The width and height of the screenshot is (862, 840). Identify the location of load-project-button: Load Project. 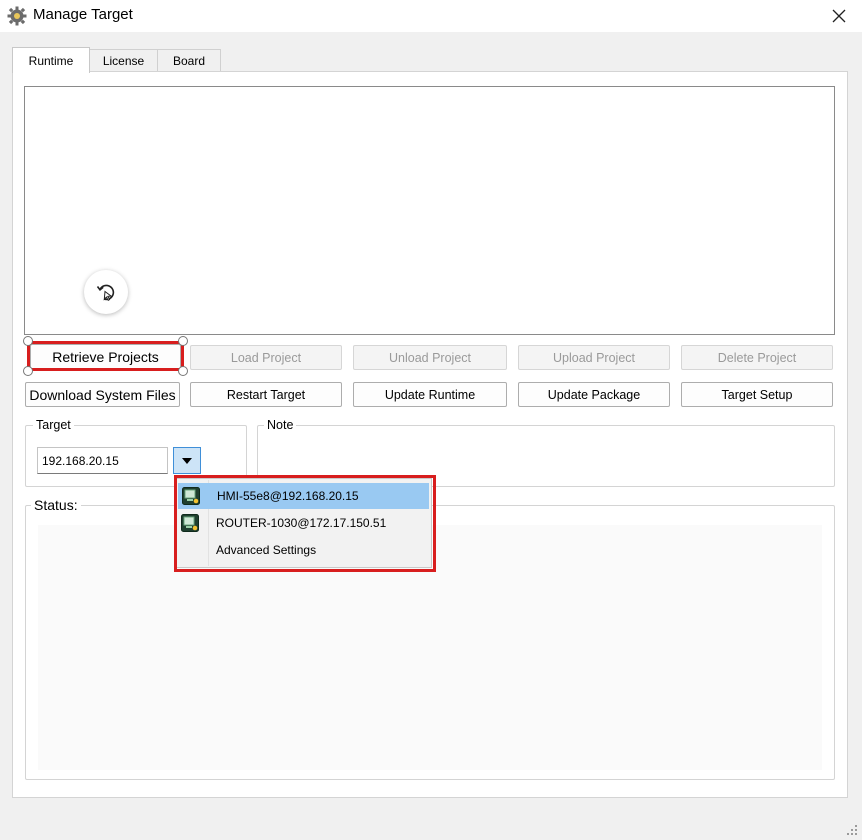
(266, 357).